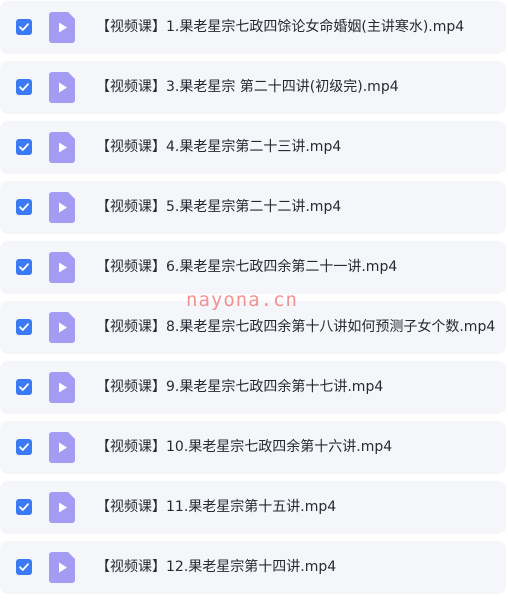 The height and width of the screenshot is (602, 508). What do you see at coordinates (216, 567) in the screenshot?
I see `file-name: 【视频课】12.果老星宗第十四讲.mp4` at bounding box center [216, 567].